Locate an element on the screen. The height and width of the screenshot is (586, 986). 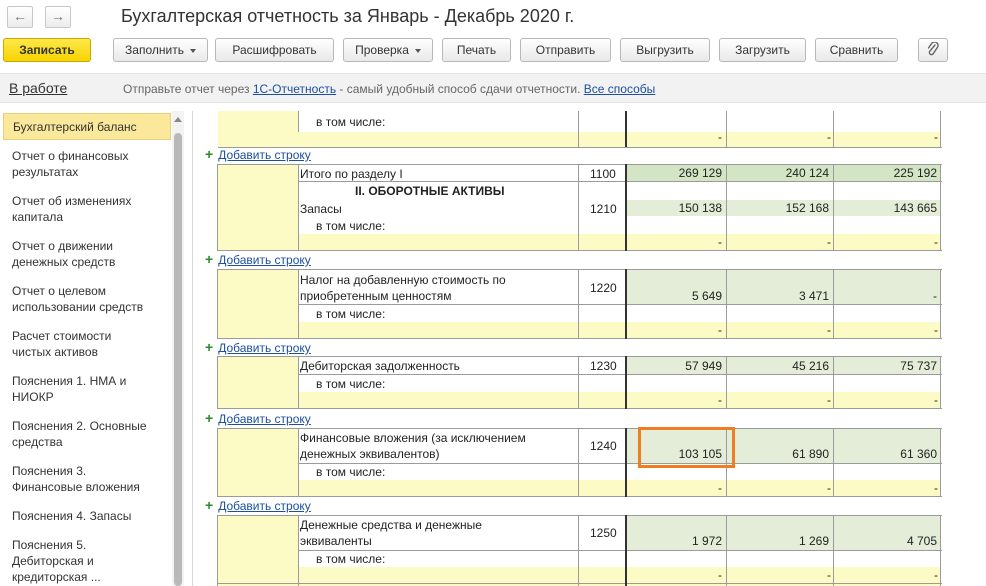
compare-button: Сравнить is located at coordinates (856, 50).